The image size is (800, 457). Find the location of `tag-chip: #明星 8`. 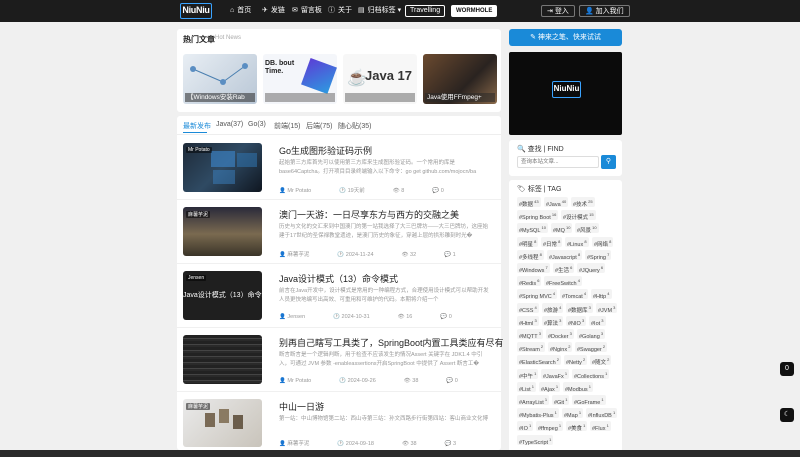

tag-chip: #明星 8 is located at coordinates (528, 241).